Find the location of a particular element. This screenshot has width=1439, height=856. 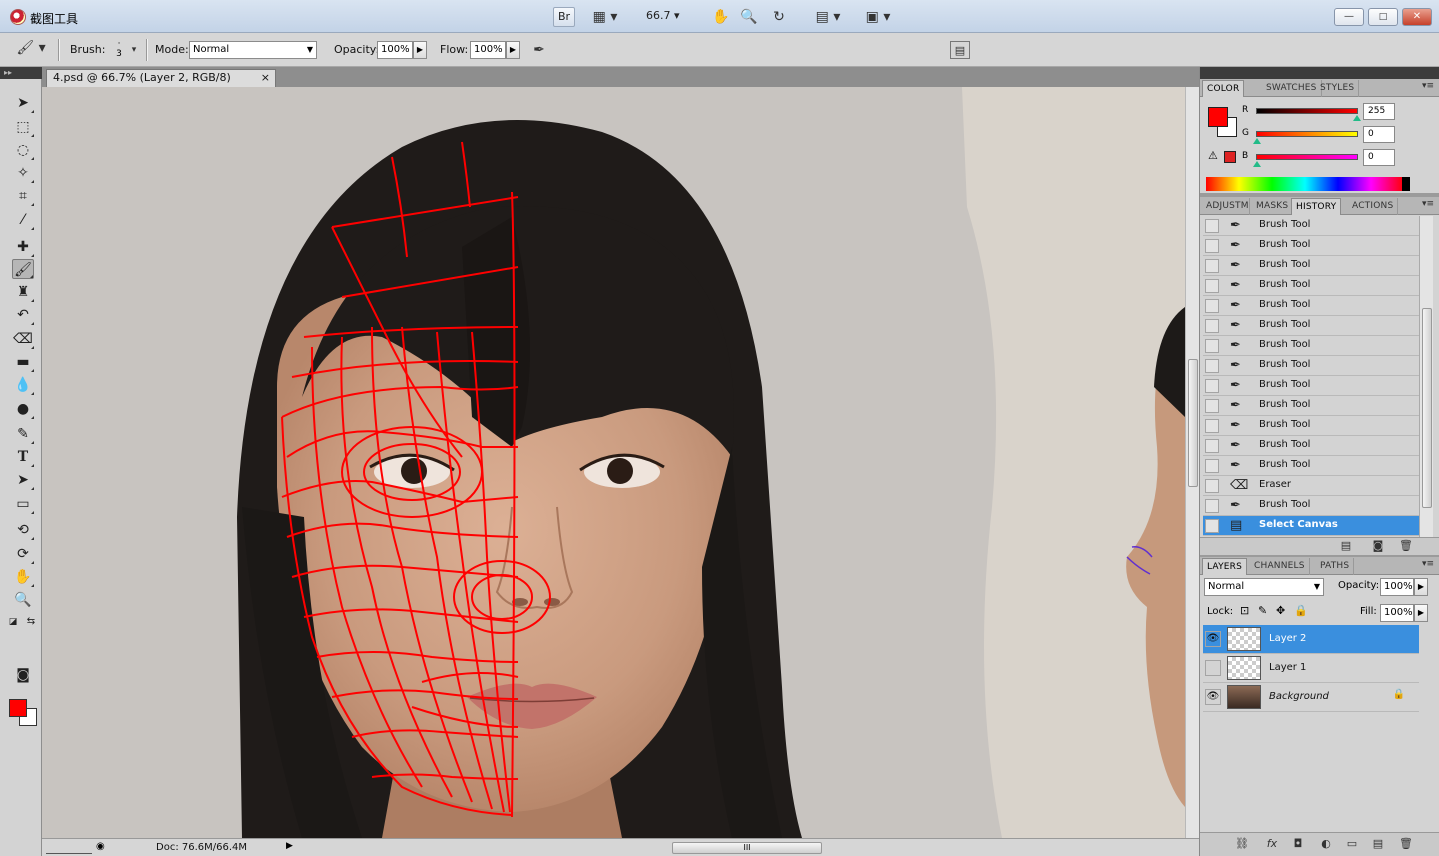

opacity-input: 100% is located at coordinates (395, 50).